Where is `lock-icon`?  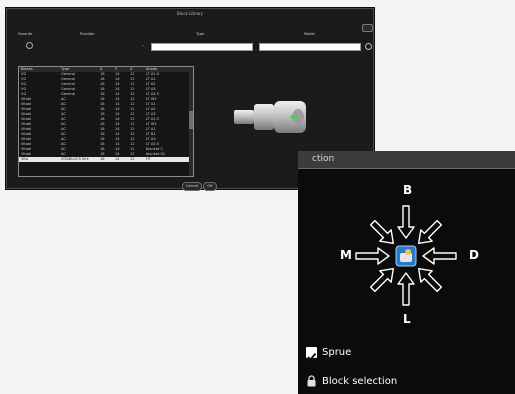 lock-icon is located at coordinates (311, 381).